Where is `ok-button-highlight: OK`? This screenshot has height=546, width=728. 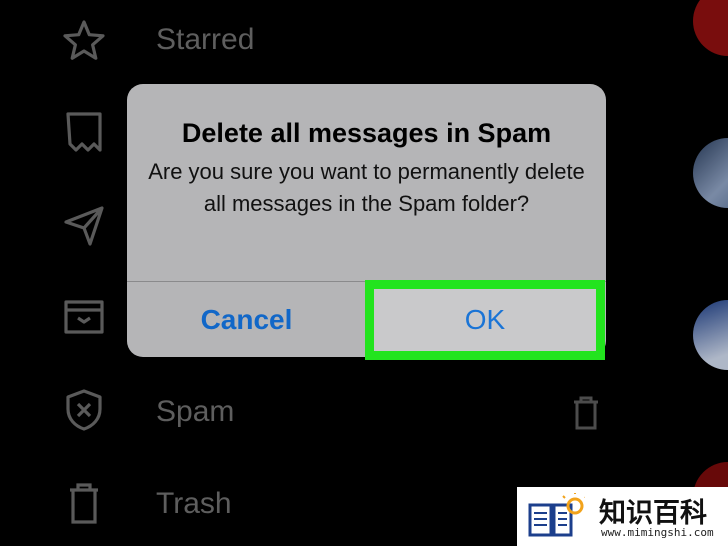 ok-button-highlight: OK is located at coordinates (485, 320).